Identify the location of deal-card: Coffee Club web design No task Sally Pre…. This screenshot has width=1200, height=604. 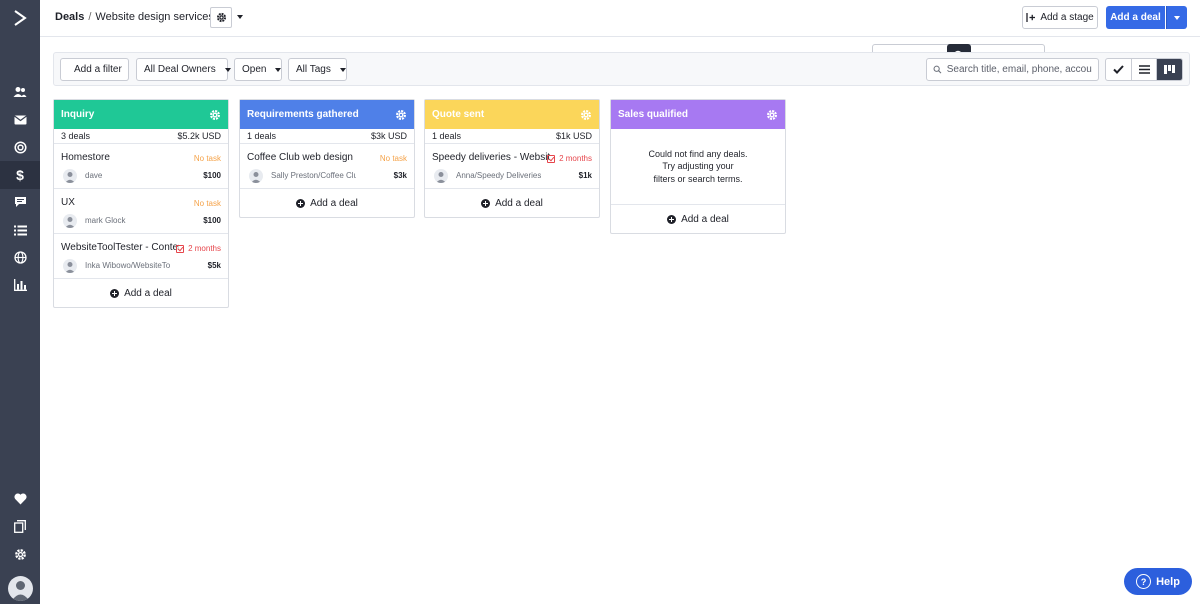
(327, 166).